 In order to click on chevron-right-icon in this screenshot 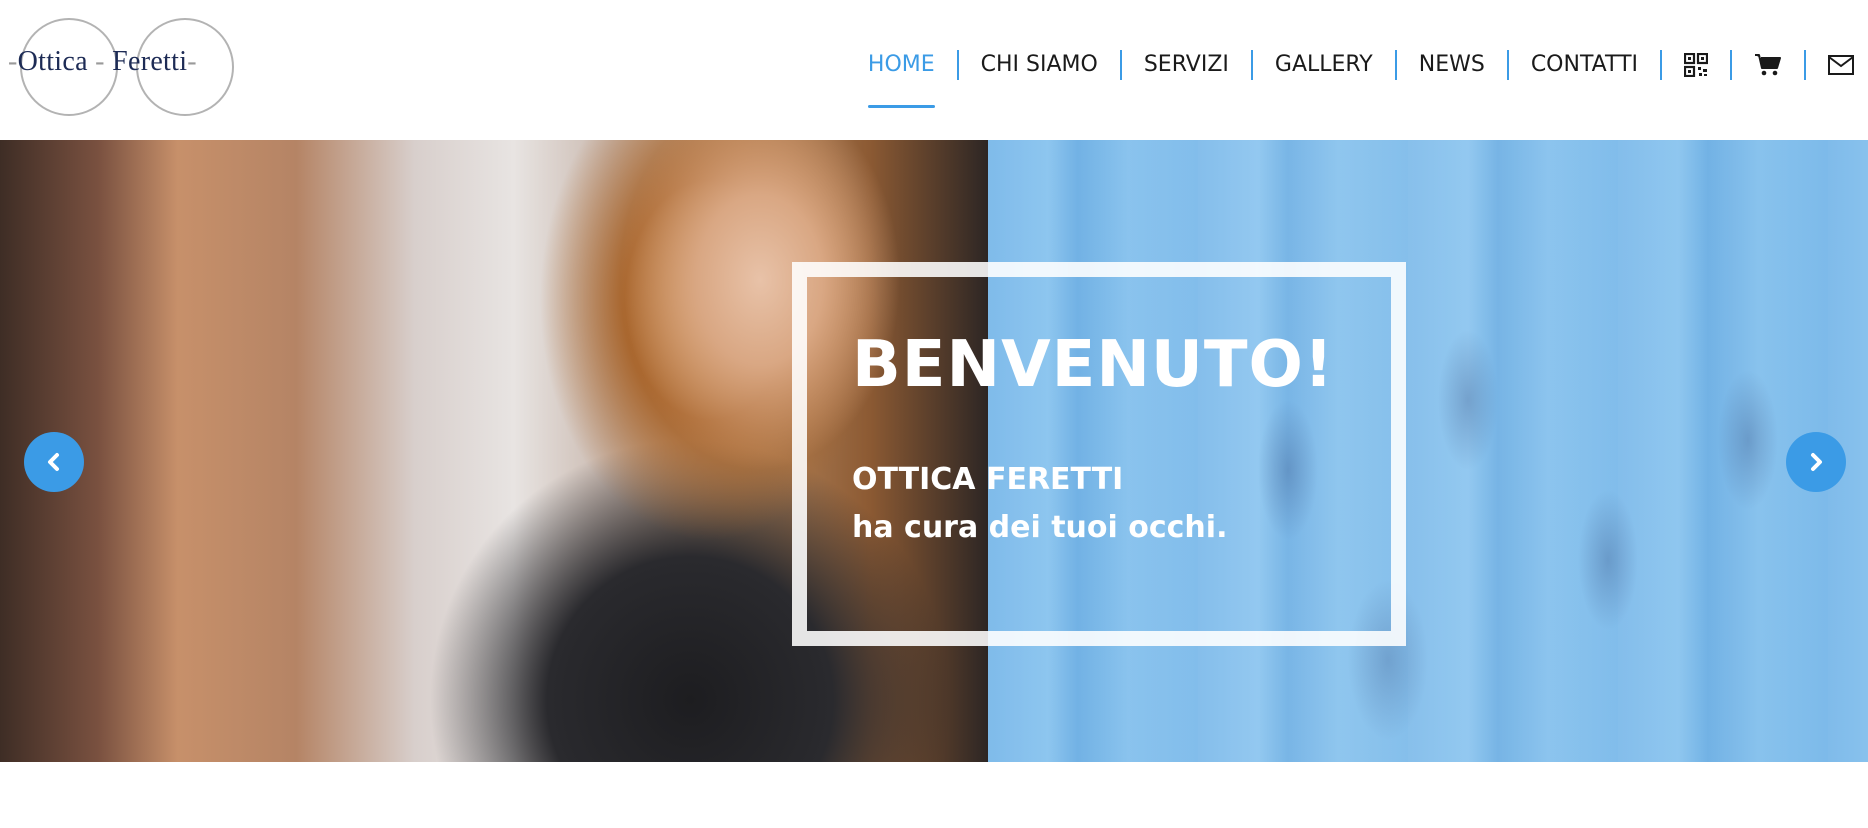, I will do `click(1816, 462)`.